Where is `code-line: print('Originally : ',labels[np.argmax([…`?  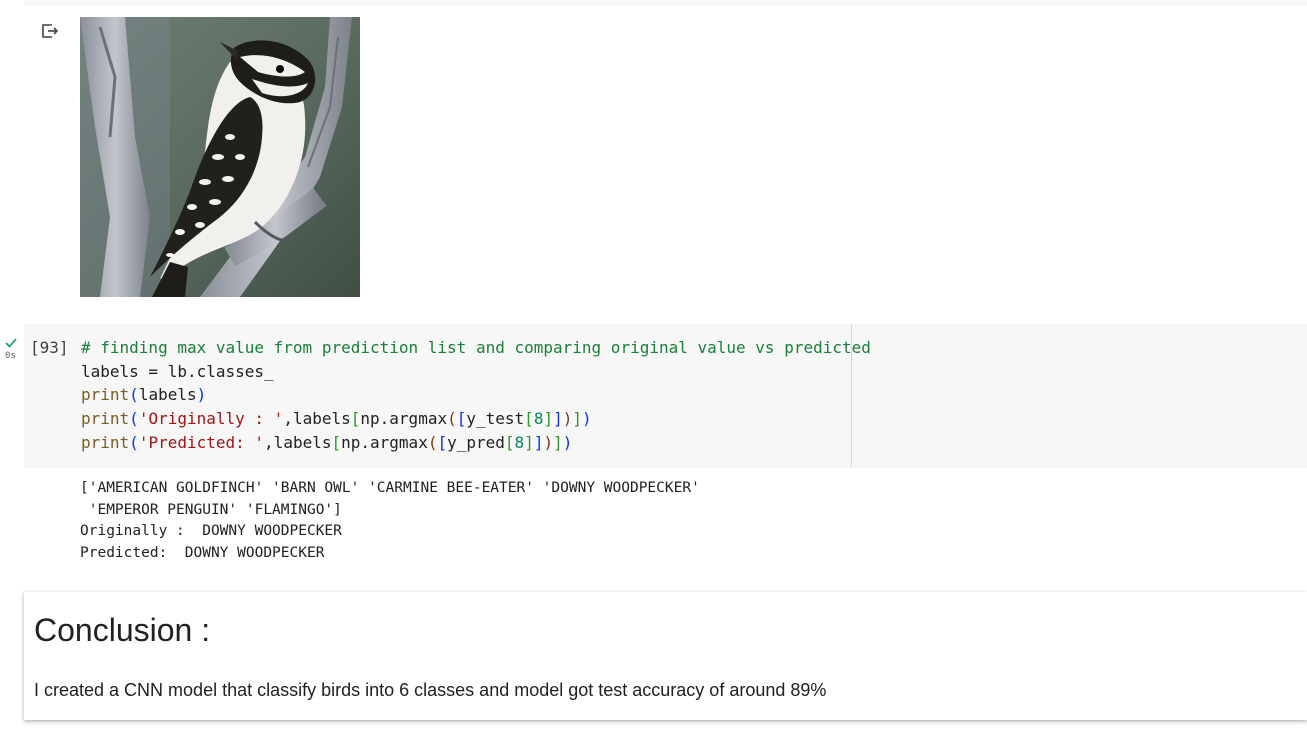
code-line: print('Originally : ',labels[np.argmax([… is located at coordinates (476, 419).